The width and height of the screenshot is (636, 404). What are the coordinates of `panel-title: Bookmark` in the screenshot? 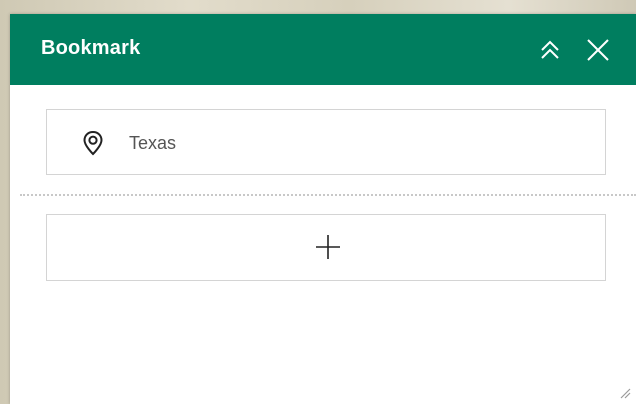 It's located at (91, 48).